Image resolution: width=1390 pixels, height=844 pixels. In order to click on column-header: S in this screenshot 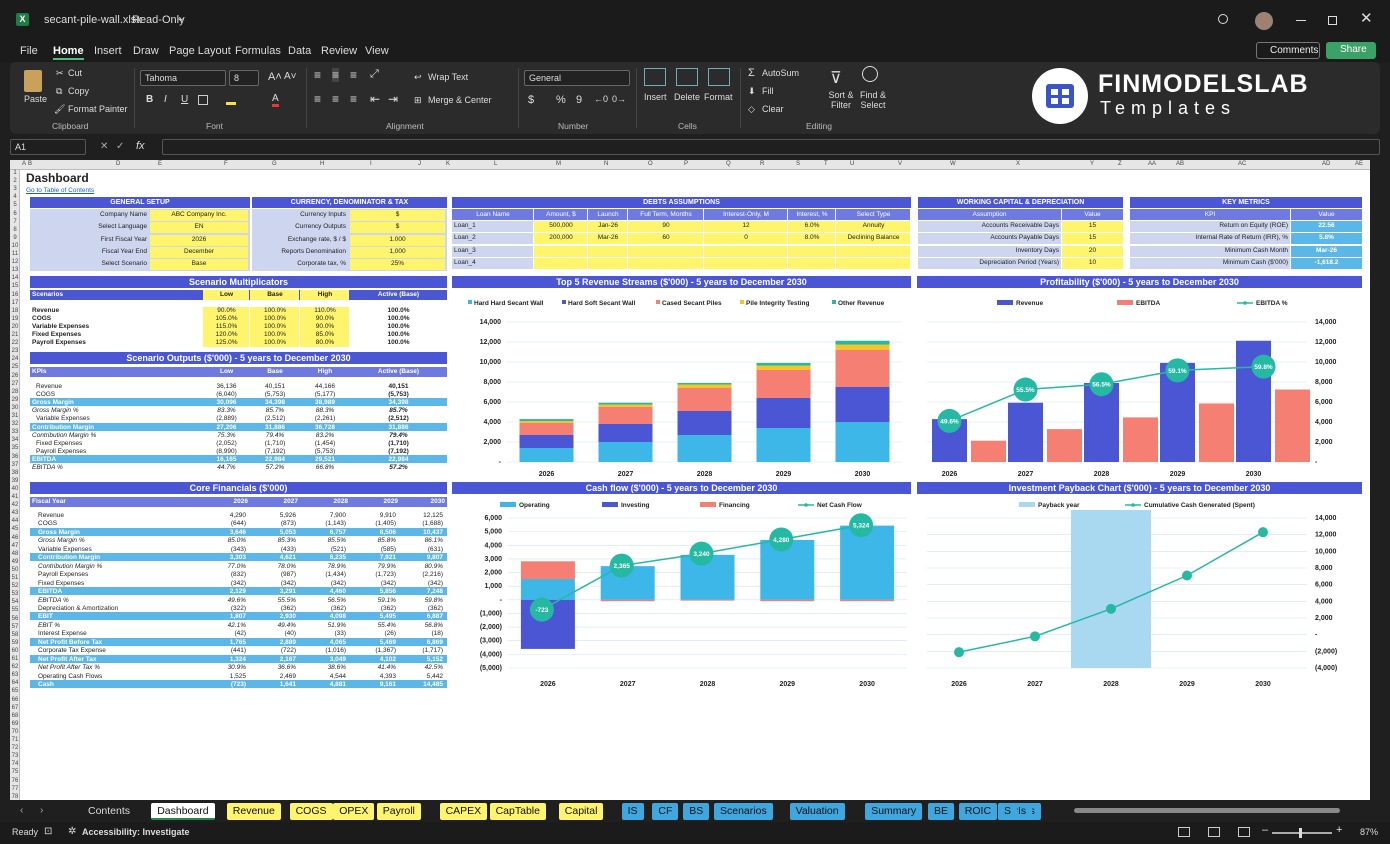, I will do `click(798, 164)`.